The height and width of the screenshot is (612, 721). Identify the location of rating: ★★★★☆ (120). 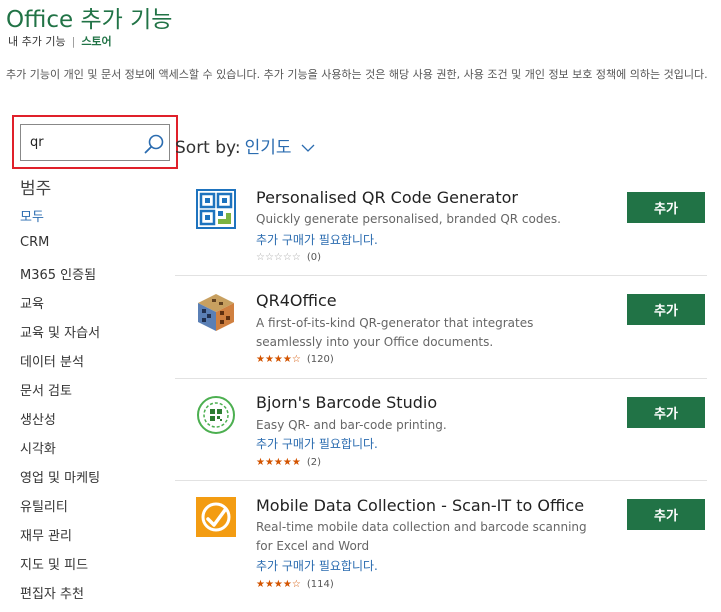
(295, 359).